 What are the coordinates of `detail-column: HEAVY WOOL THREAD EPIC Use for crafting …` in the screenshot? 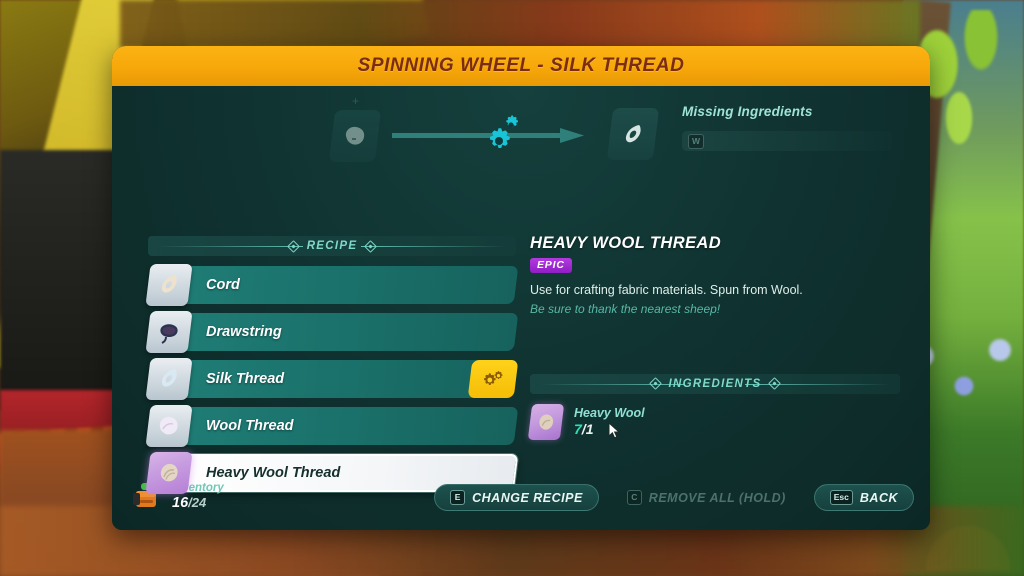 It's located at (713, 337).